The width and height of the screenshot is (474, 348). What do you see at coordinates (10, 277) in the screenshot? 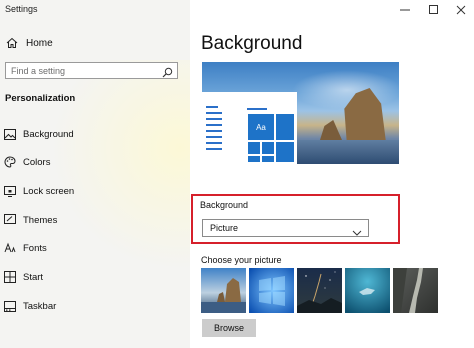
I see `start-icon` at bounding box center [10, 277].